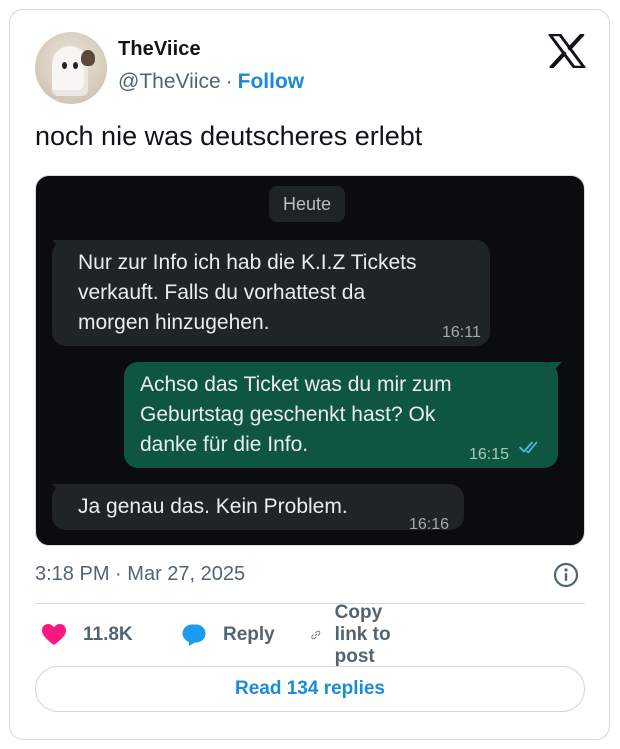  I want to click on message-bubble-incoming: Ja genau das. Kein Problem. 16:16, so click(258, 508).